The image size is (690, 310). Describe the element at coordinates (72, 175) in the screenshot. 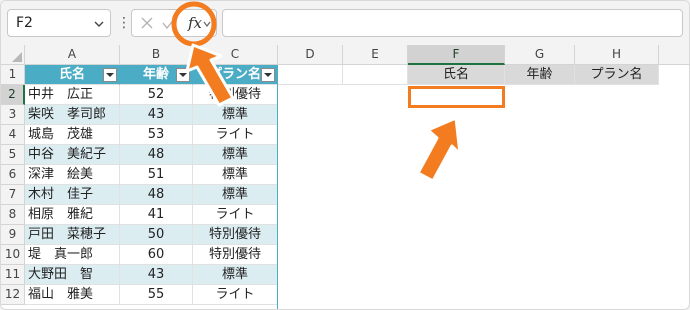

I see `table-cell-name: 深津 絵美` at that location.